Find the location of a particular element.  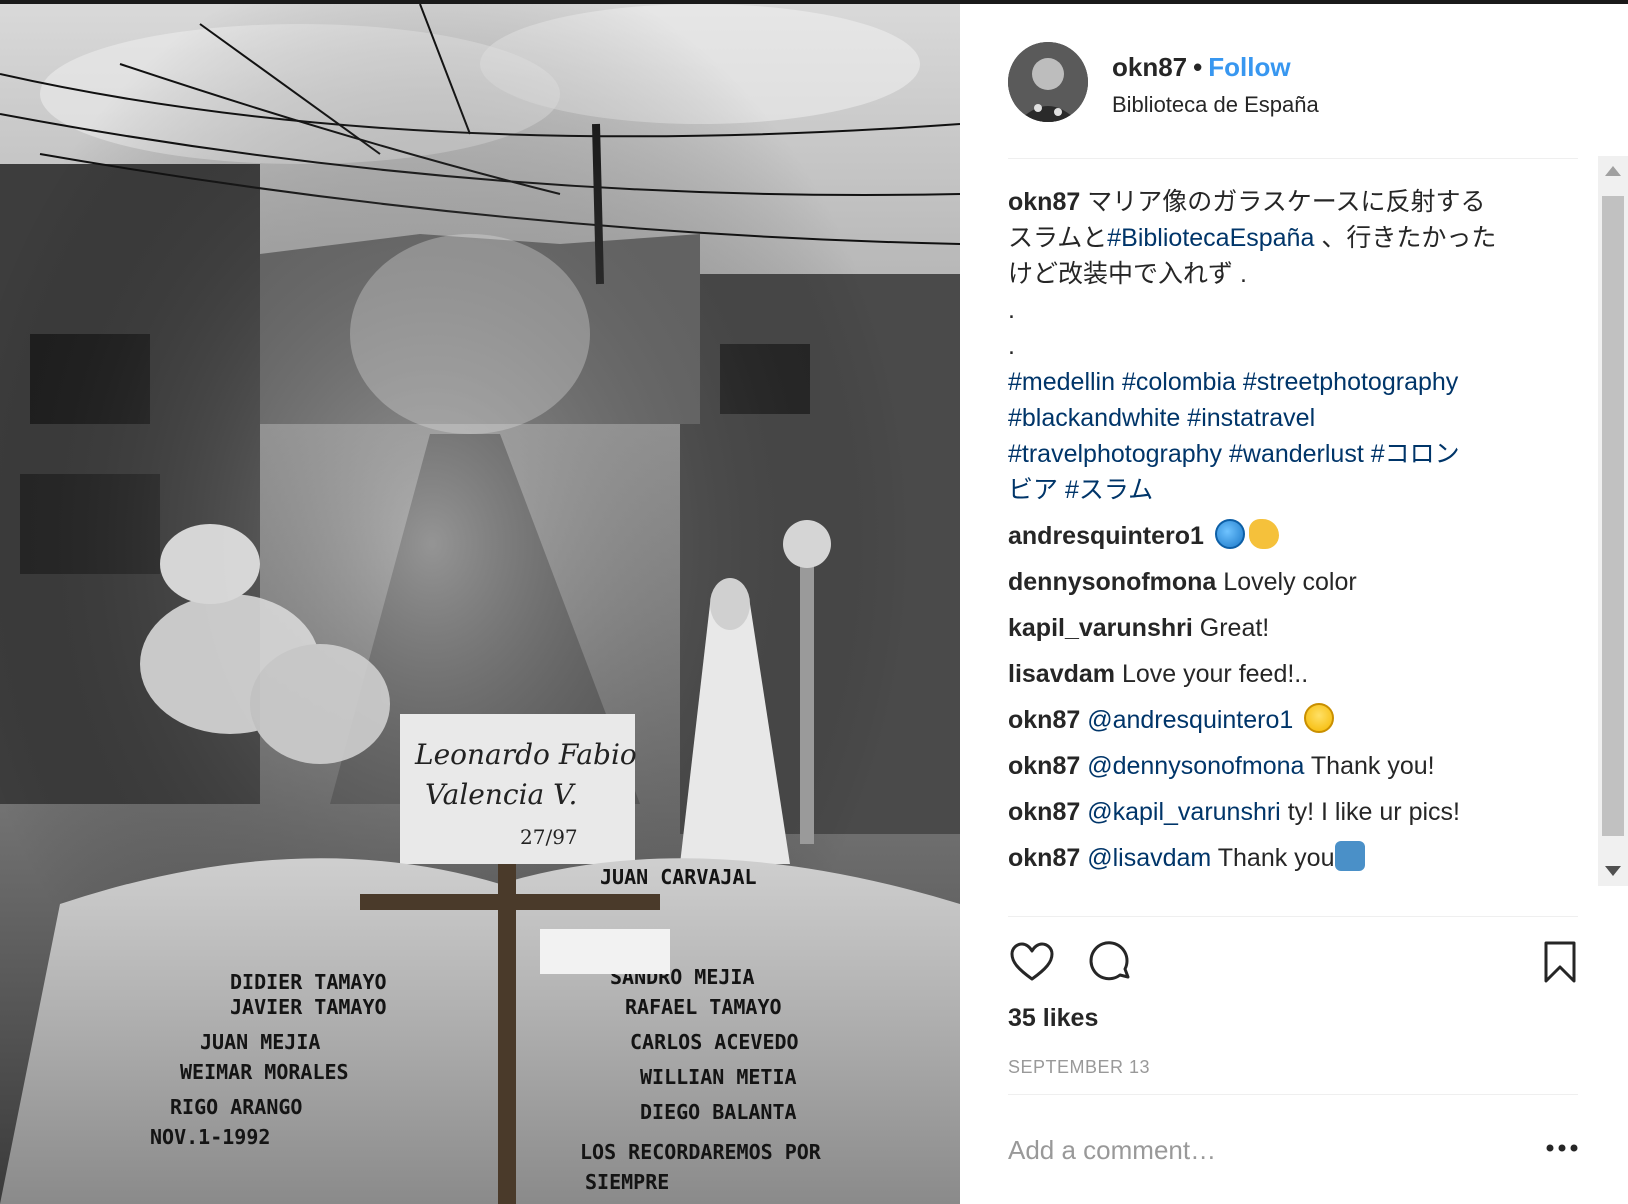

svg-text: DIDIER TAMAYO is located at coordinates (308, 982).